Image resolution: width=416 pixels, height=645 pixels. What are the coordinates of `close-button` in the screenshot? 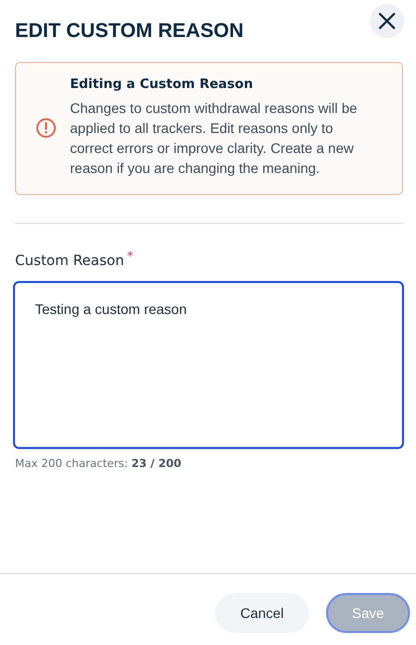 It's located at (387, 21).